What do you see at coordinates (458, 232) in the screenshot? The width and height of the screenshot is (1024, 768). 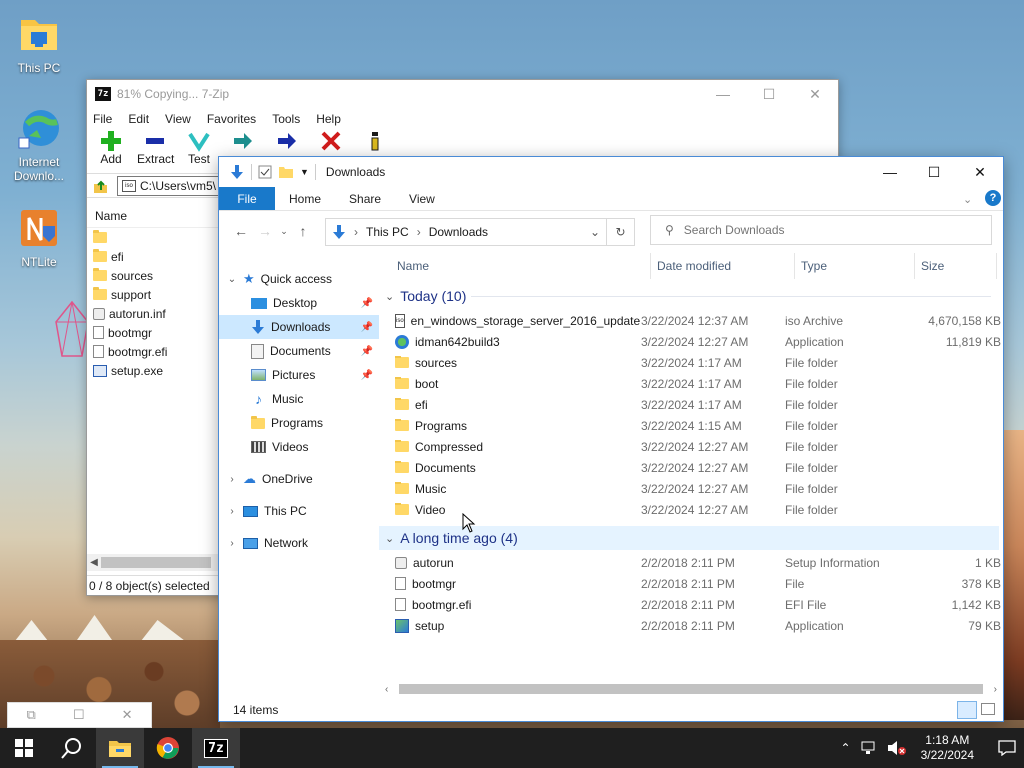 I see `breadcrumb-downloads: Downloads` at bounding box center [458, 232].